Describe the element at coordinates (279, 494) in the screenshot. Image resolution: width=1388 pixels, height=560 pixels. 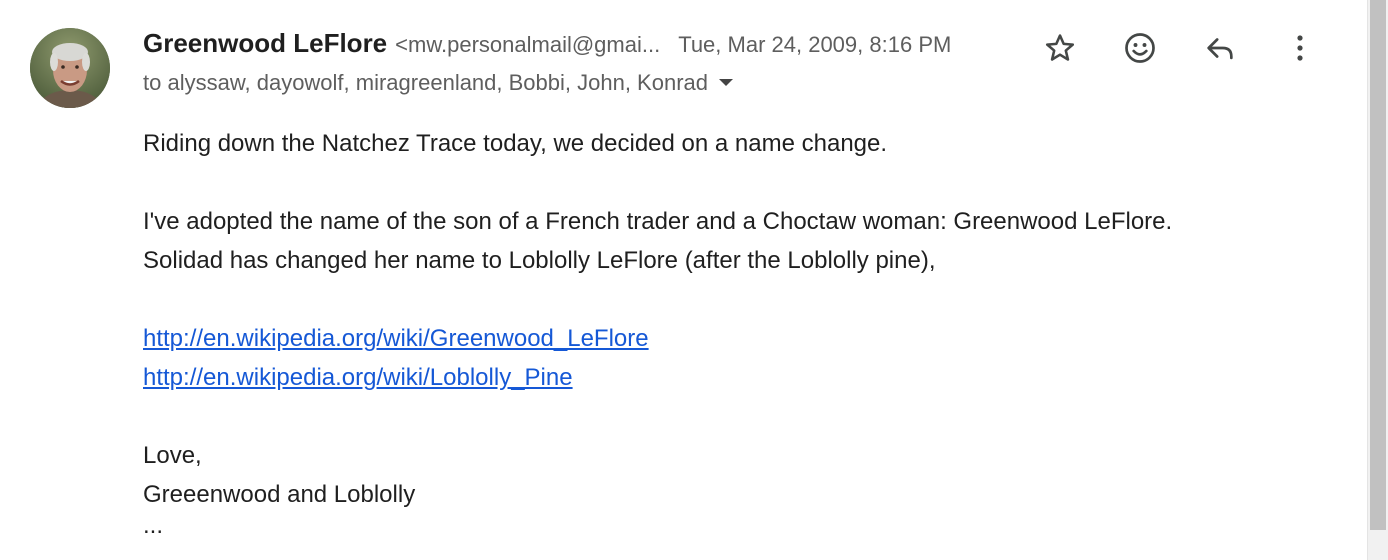
I see `signature-text: Greeenwood and Loblolly` at that location.